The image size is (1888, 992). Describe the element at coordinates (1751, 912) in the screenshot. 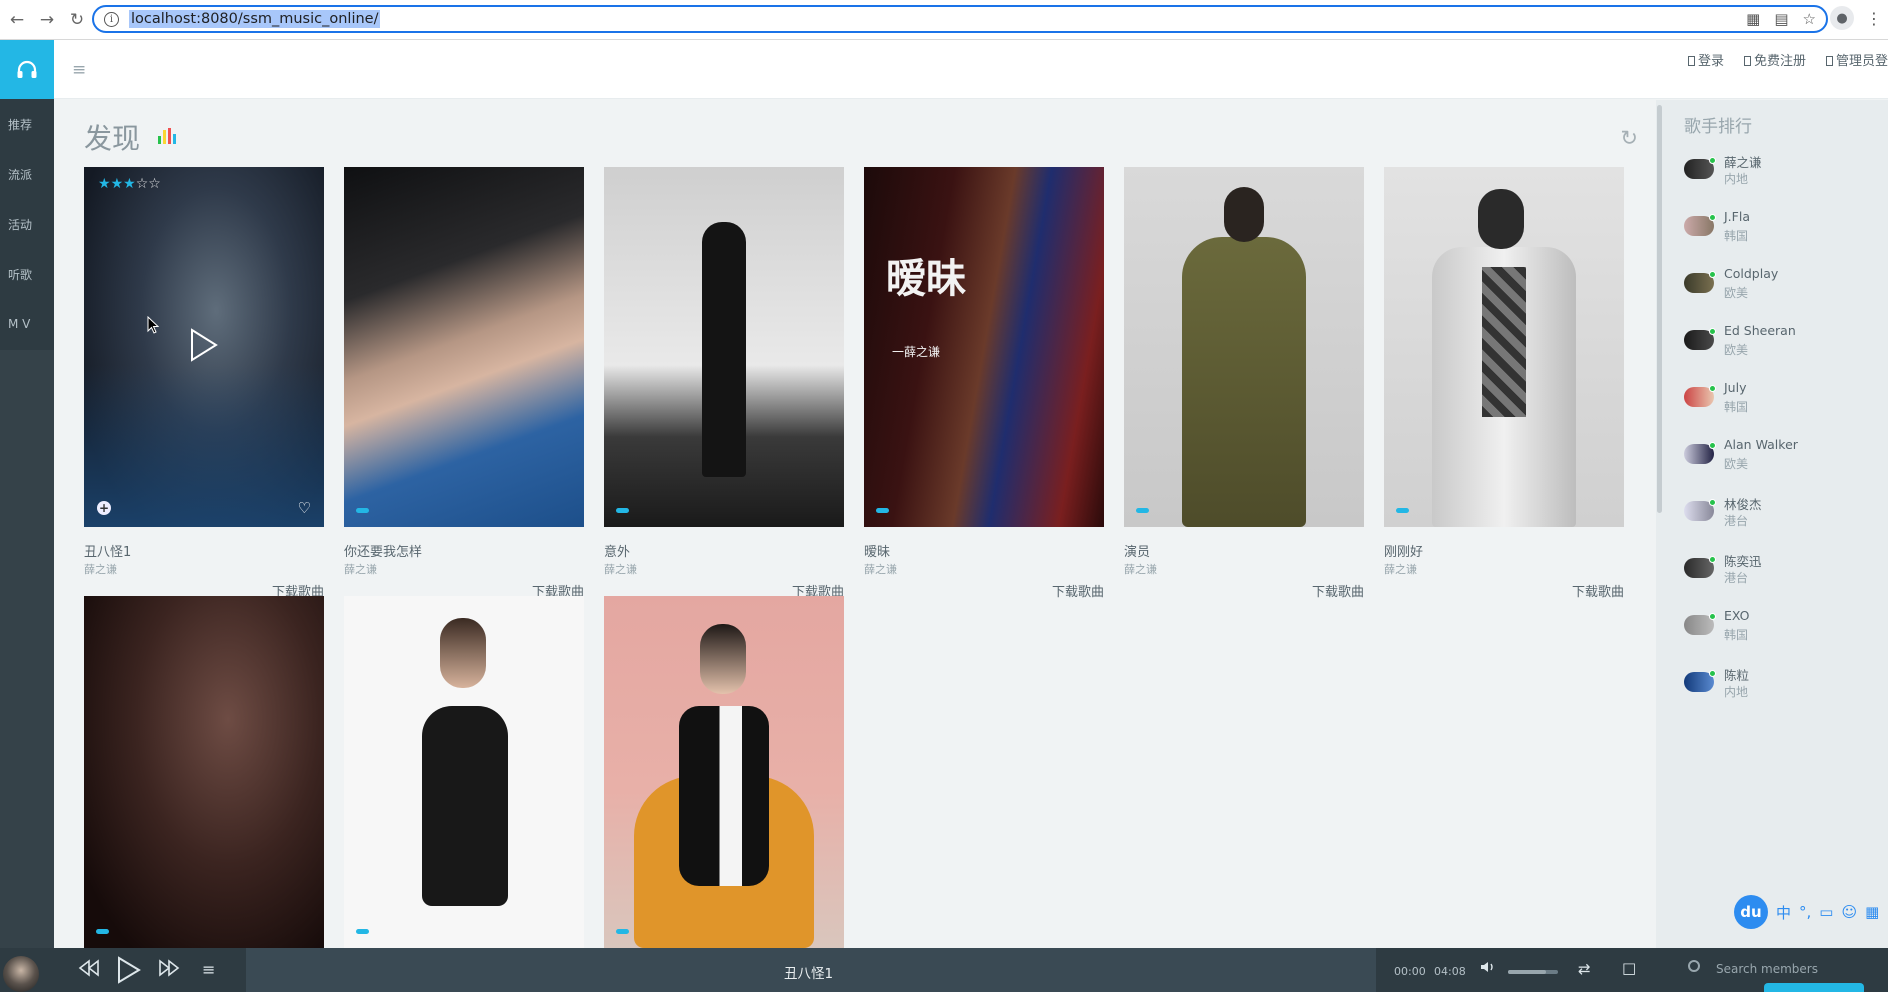

I see `du-logo-icon: du` at that location.